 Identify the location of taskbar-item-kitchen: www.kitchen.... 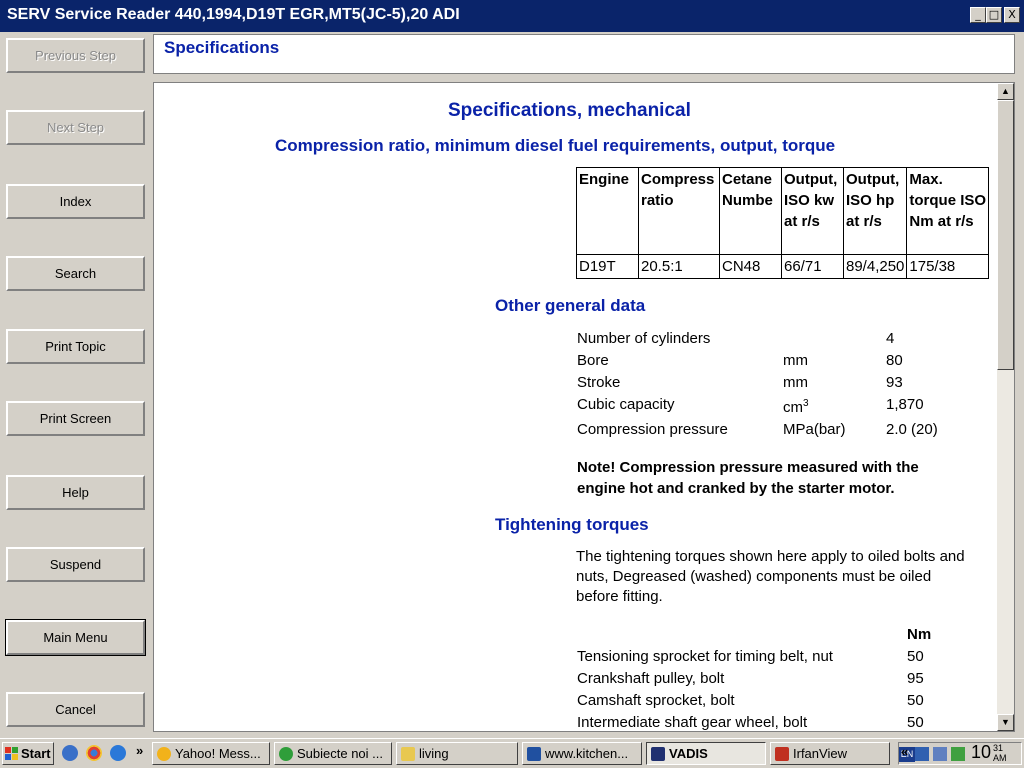
(582, 753).